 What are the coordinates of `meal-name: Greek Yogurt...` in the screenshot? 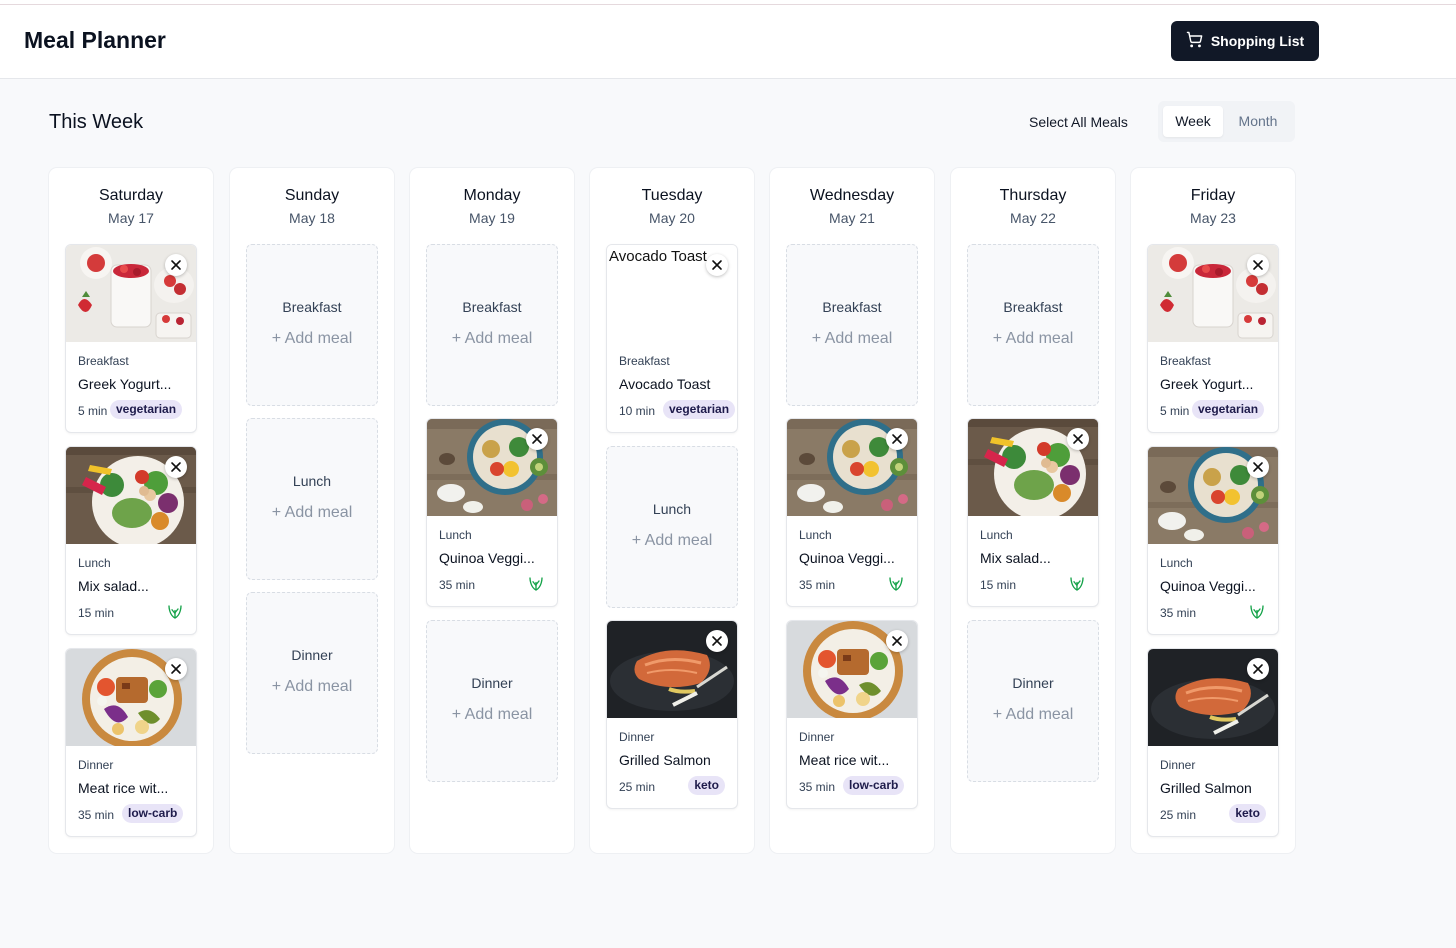 It's located at (1207, 384).